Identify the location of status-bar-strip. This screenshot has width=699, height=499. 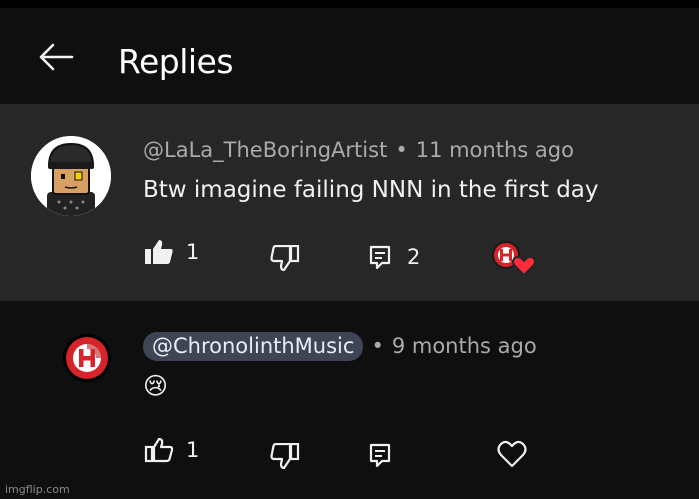
(349, 4).